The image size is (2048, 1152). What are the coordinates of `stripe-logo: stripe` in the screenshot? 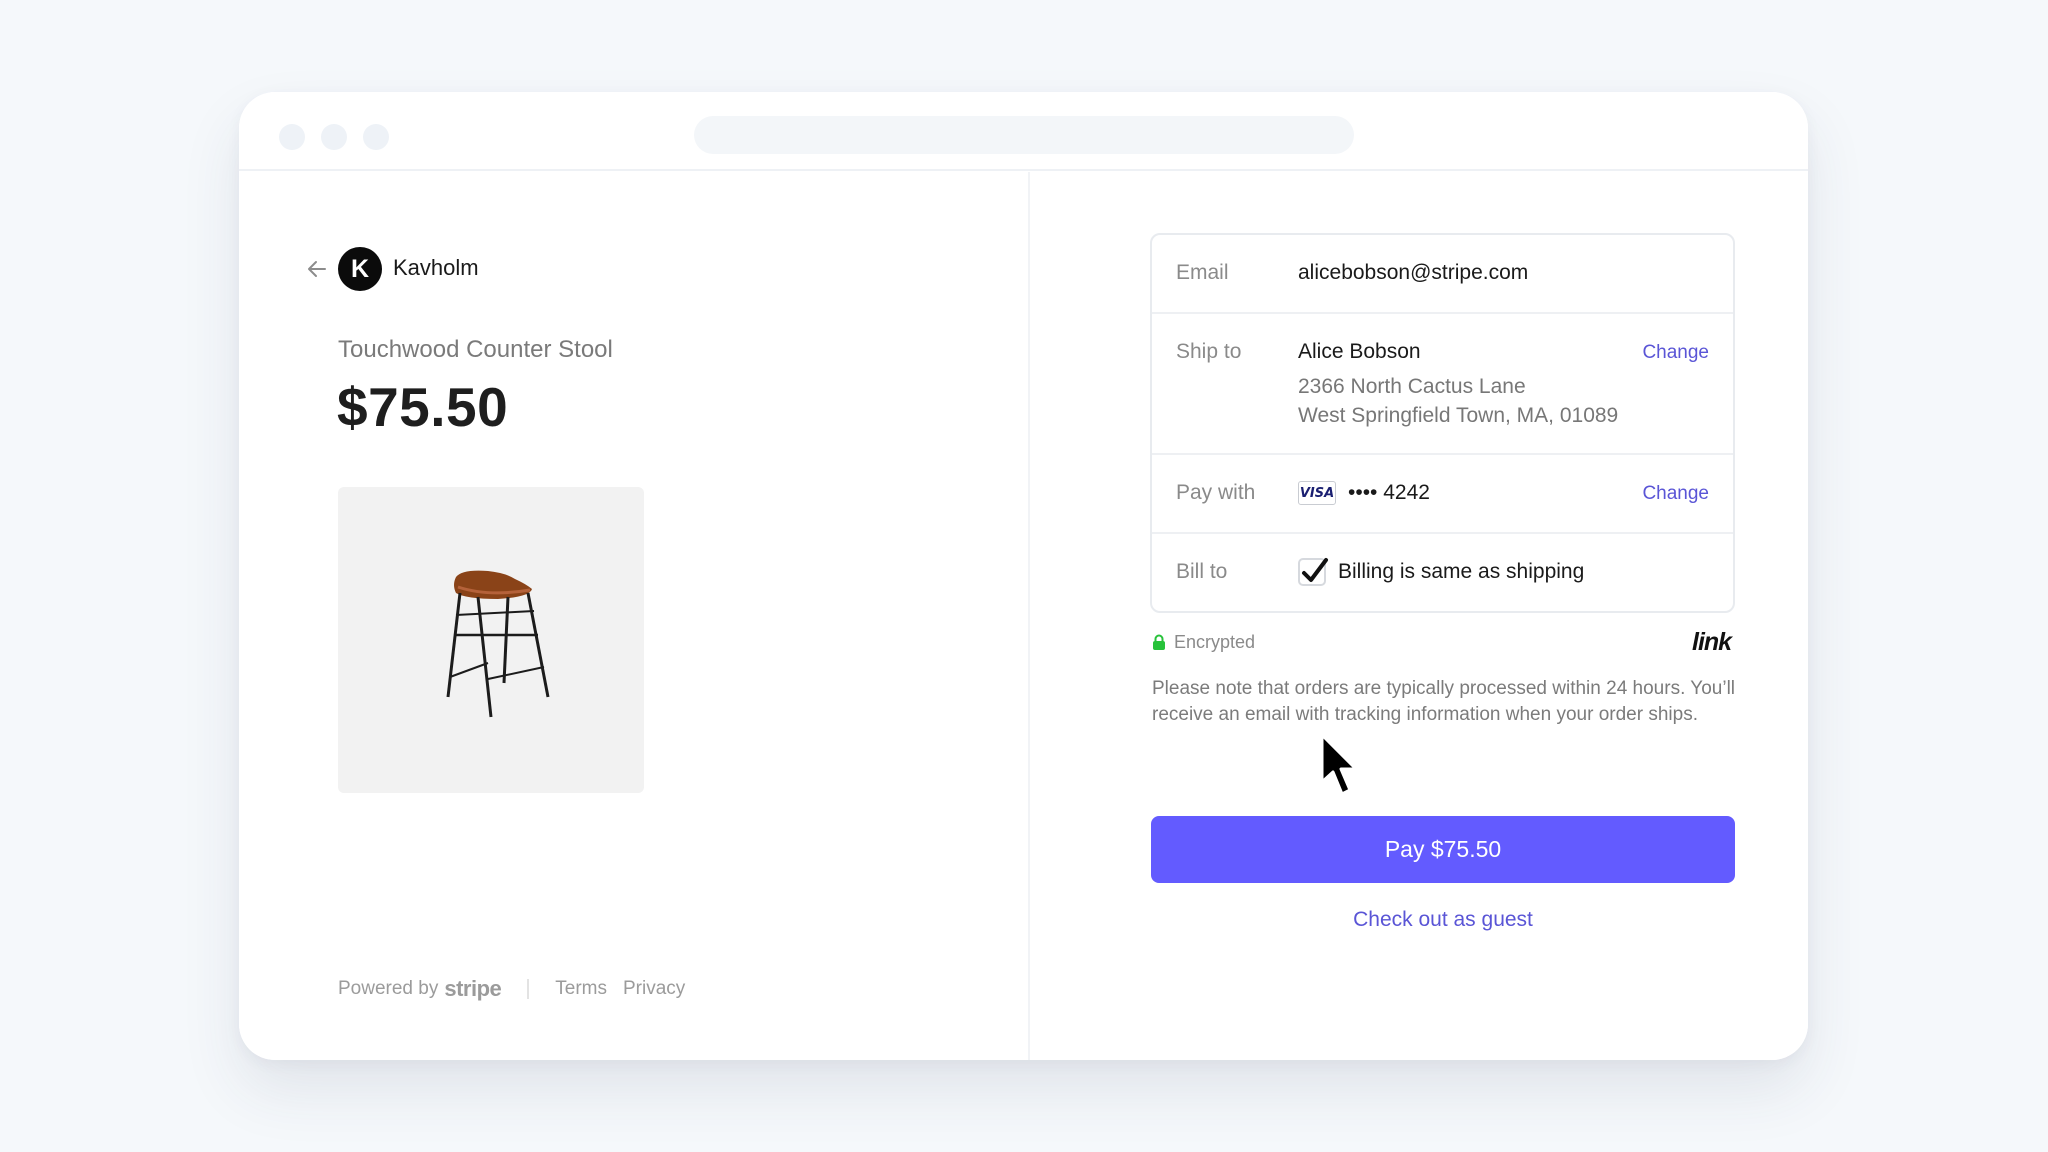 It's located at (472, 989).